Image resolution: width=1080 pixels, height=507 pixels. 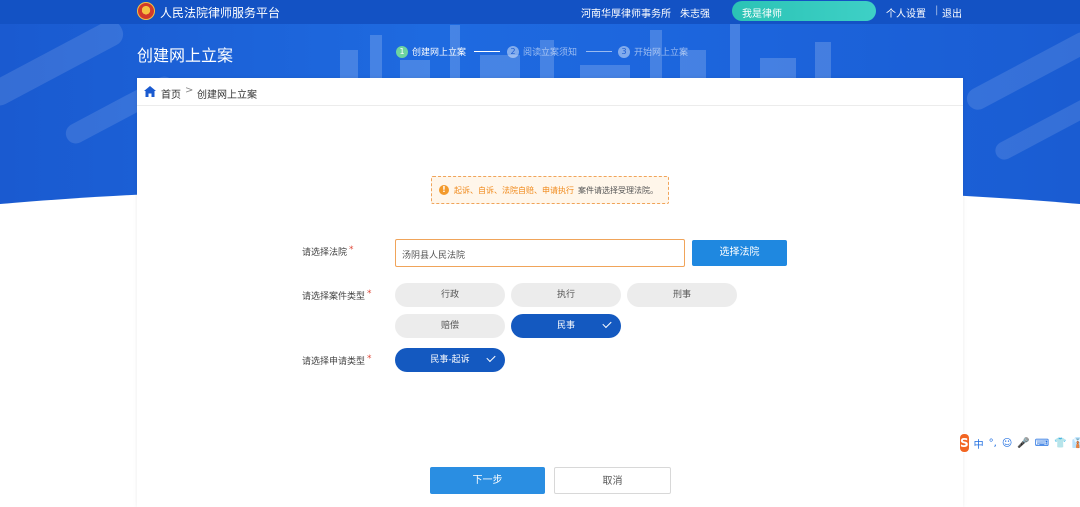 What do you see at coordinates (550, 92) in the screenshot?
I see `breadcrumb: 首页 > 创建网上立案` at bounding box center [550, 92].